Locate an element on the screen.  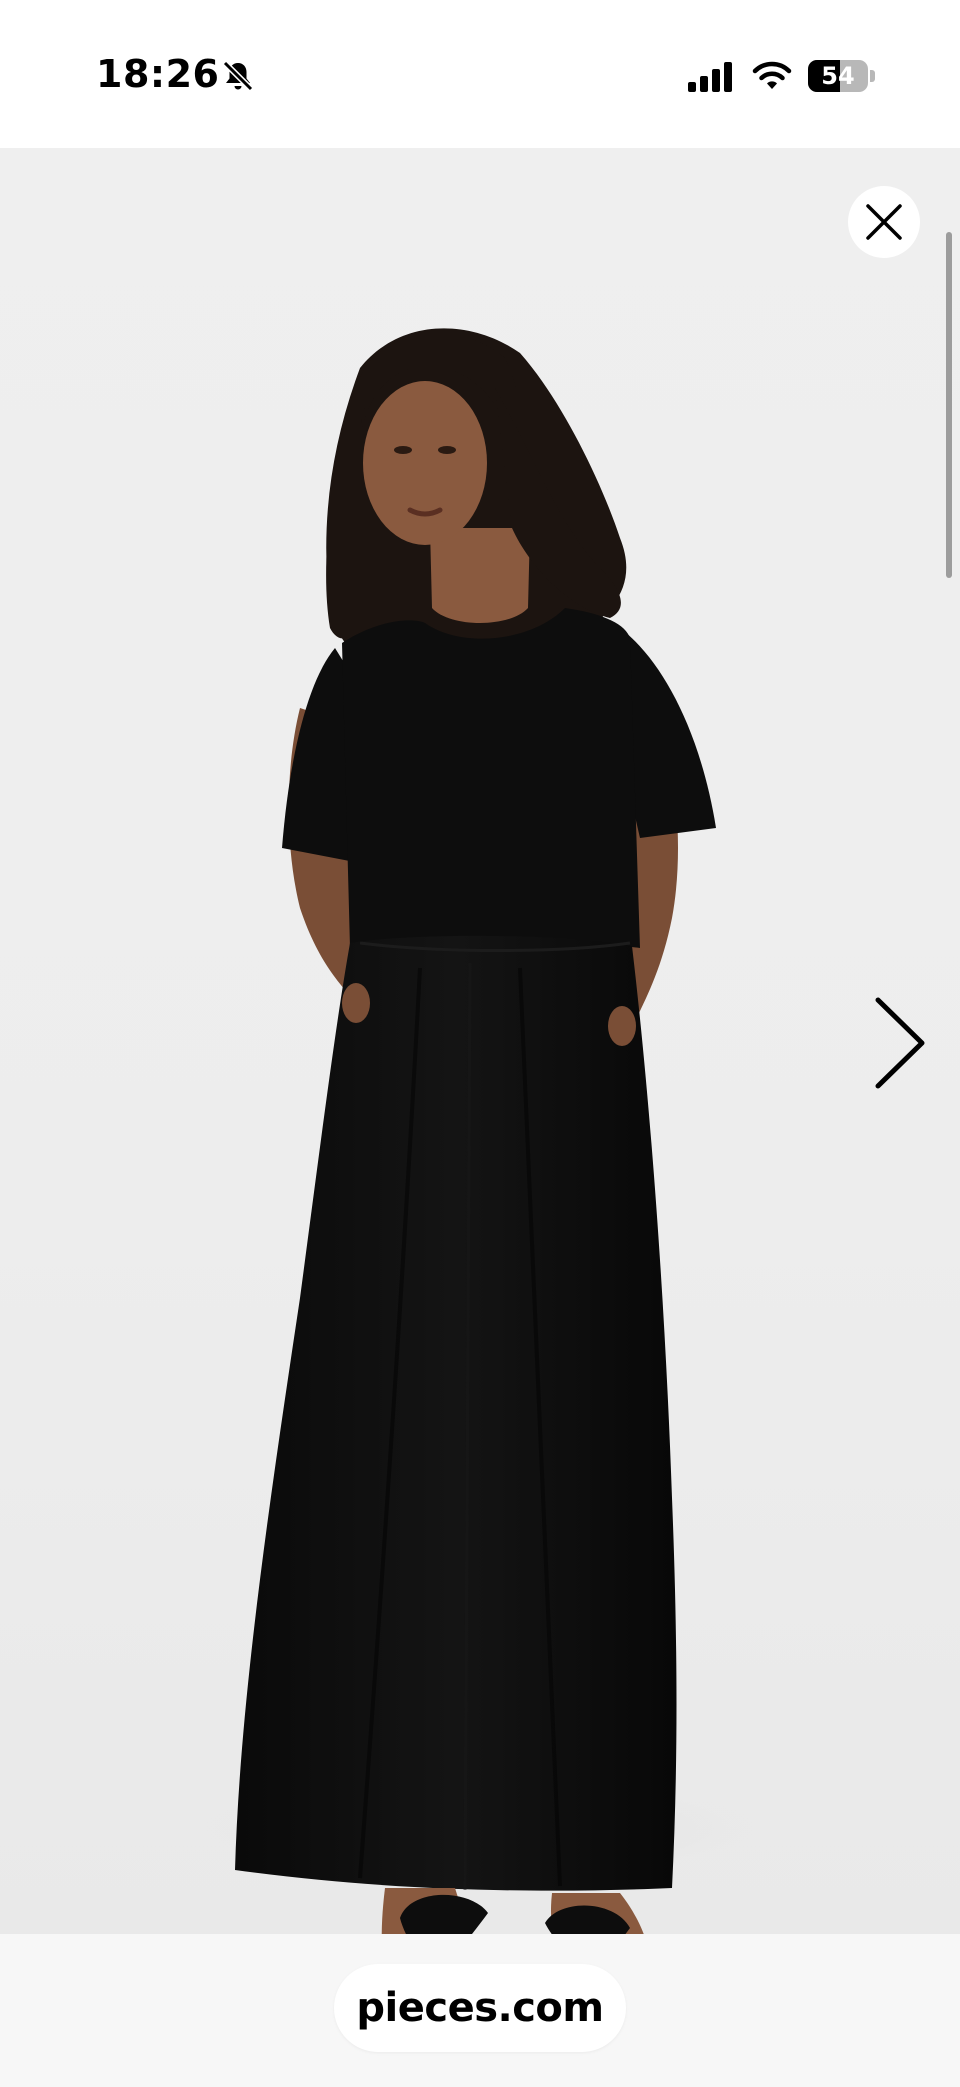
chevron-right-icon is located at coordinates (899, 1043).